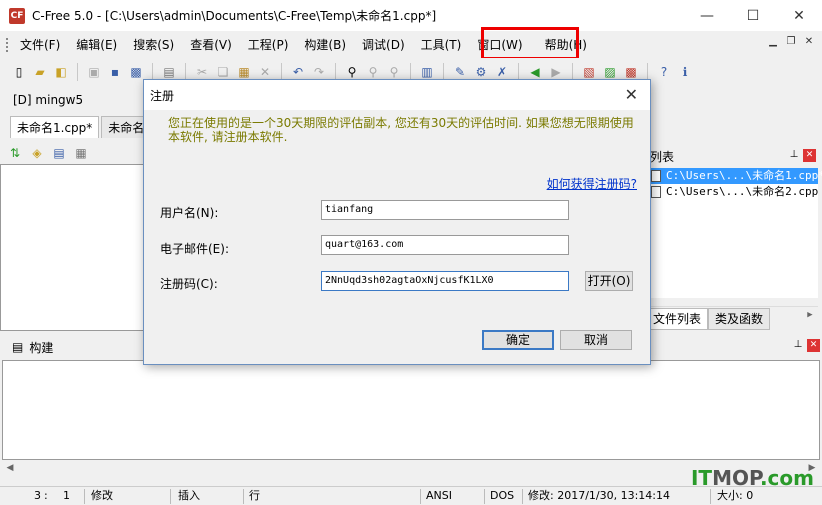 This screenshot has height=505, width=822. I want to click on build-icon-small: ▤, so click(18, 347).